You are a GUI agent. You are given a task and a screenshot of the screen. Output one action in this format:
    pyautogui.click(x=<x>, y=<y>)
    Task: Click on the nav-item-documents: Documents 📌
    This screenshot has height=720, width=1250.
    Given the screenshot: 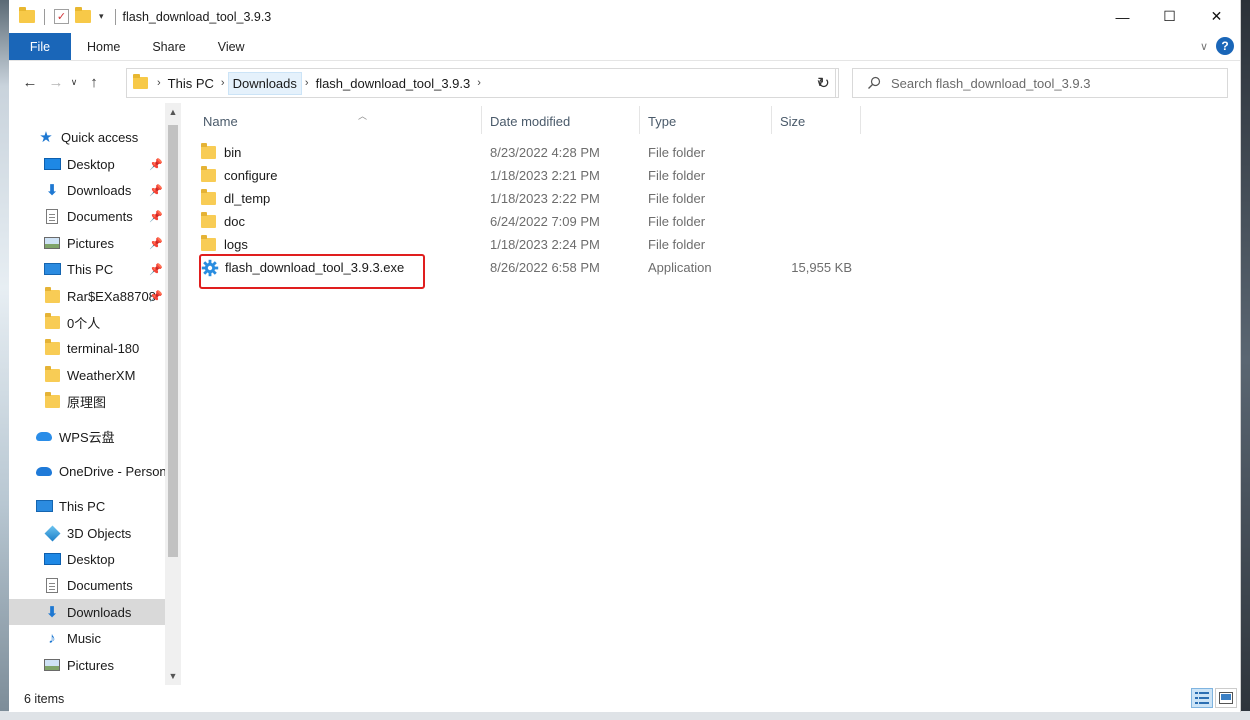 What is the action you would take?
    pyautogui.click(x=87, y=216)
    